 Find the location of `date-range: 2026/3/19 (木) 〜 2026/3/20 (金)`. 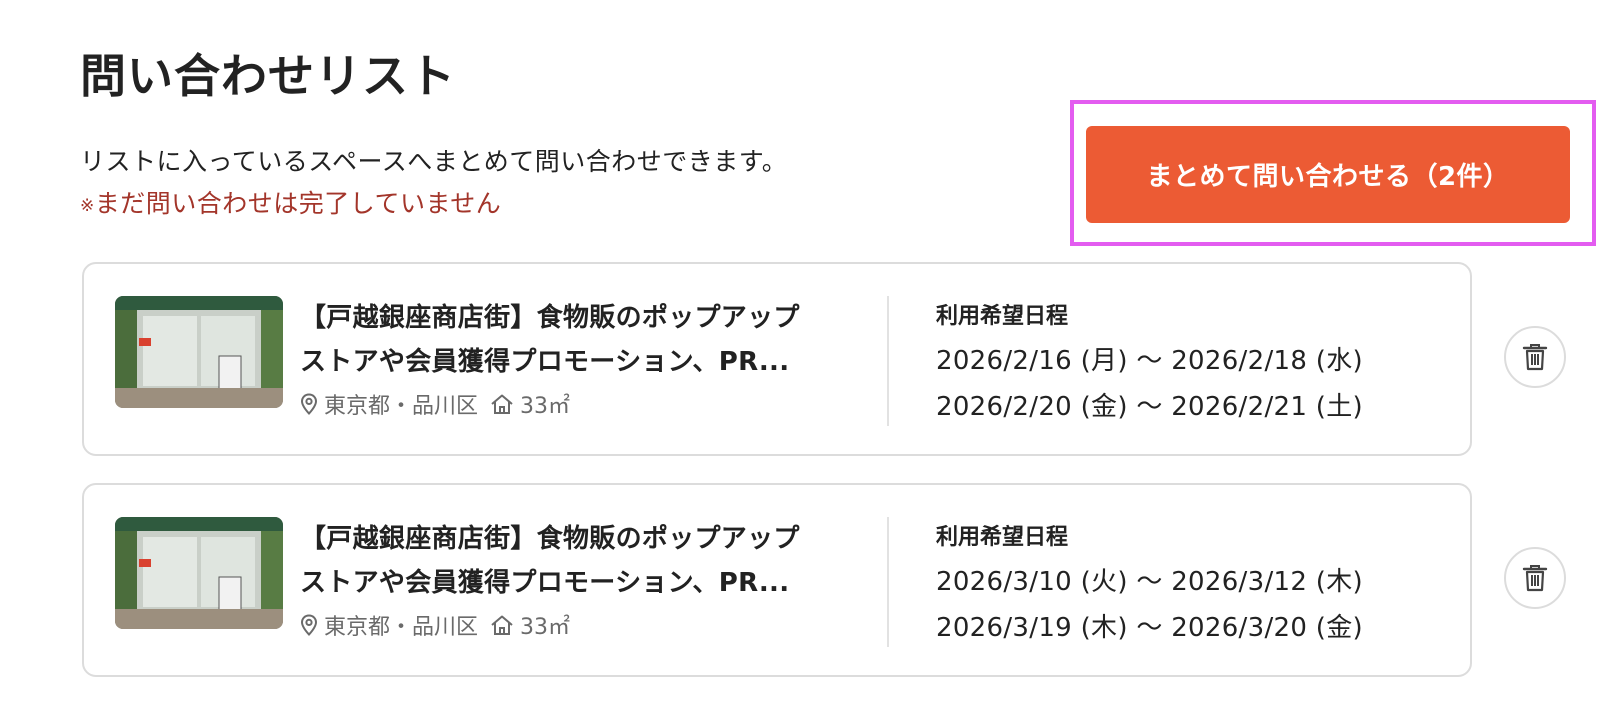

date-range: 2026/3/19 (木) 〜 2026/3/20 (金) is located at coordinates (1149, 628).